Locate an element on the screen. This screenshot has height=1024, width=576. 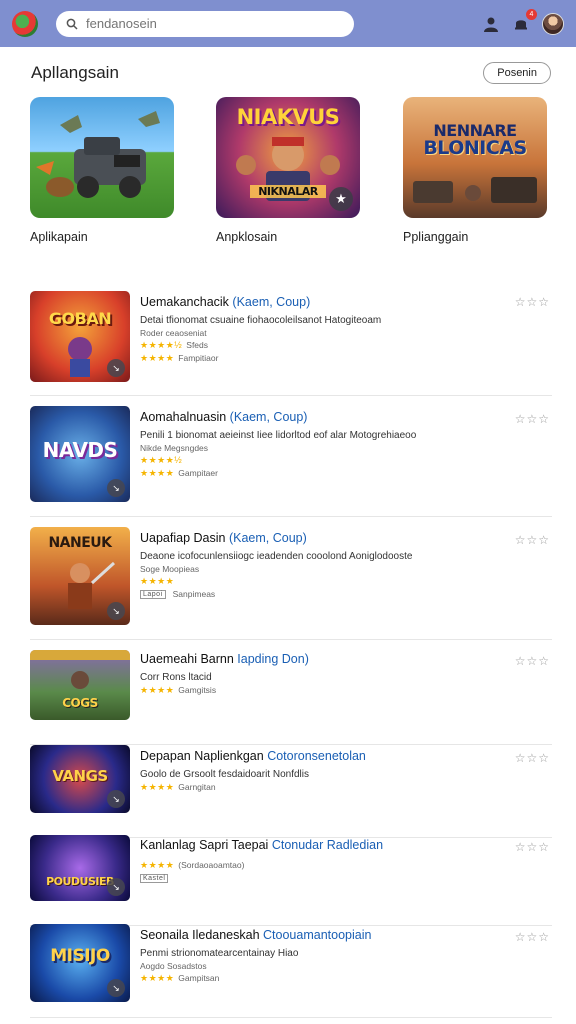
app-description: Goolo de Grsoolt fesdaidoarit Nonfdlis is located at coordinates (224, 774).